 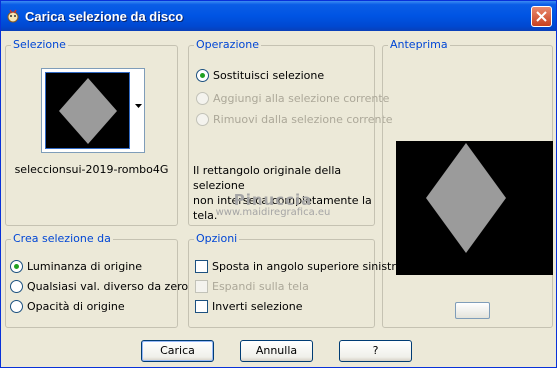 I want to click on radio-label: Sostituisci selezione, so click(x=269, y=75).